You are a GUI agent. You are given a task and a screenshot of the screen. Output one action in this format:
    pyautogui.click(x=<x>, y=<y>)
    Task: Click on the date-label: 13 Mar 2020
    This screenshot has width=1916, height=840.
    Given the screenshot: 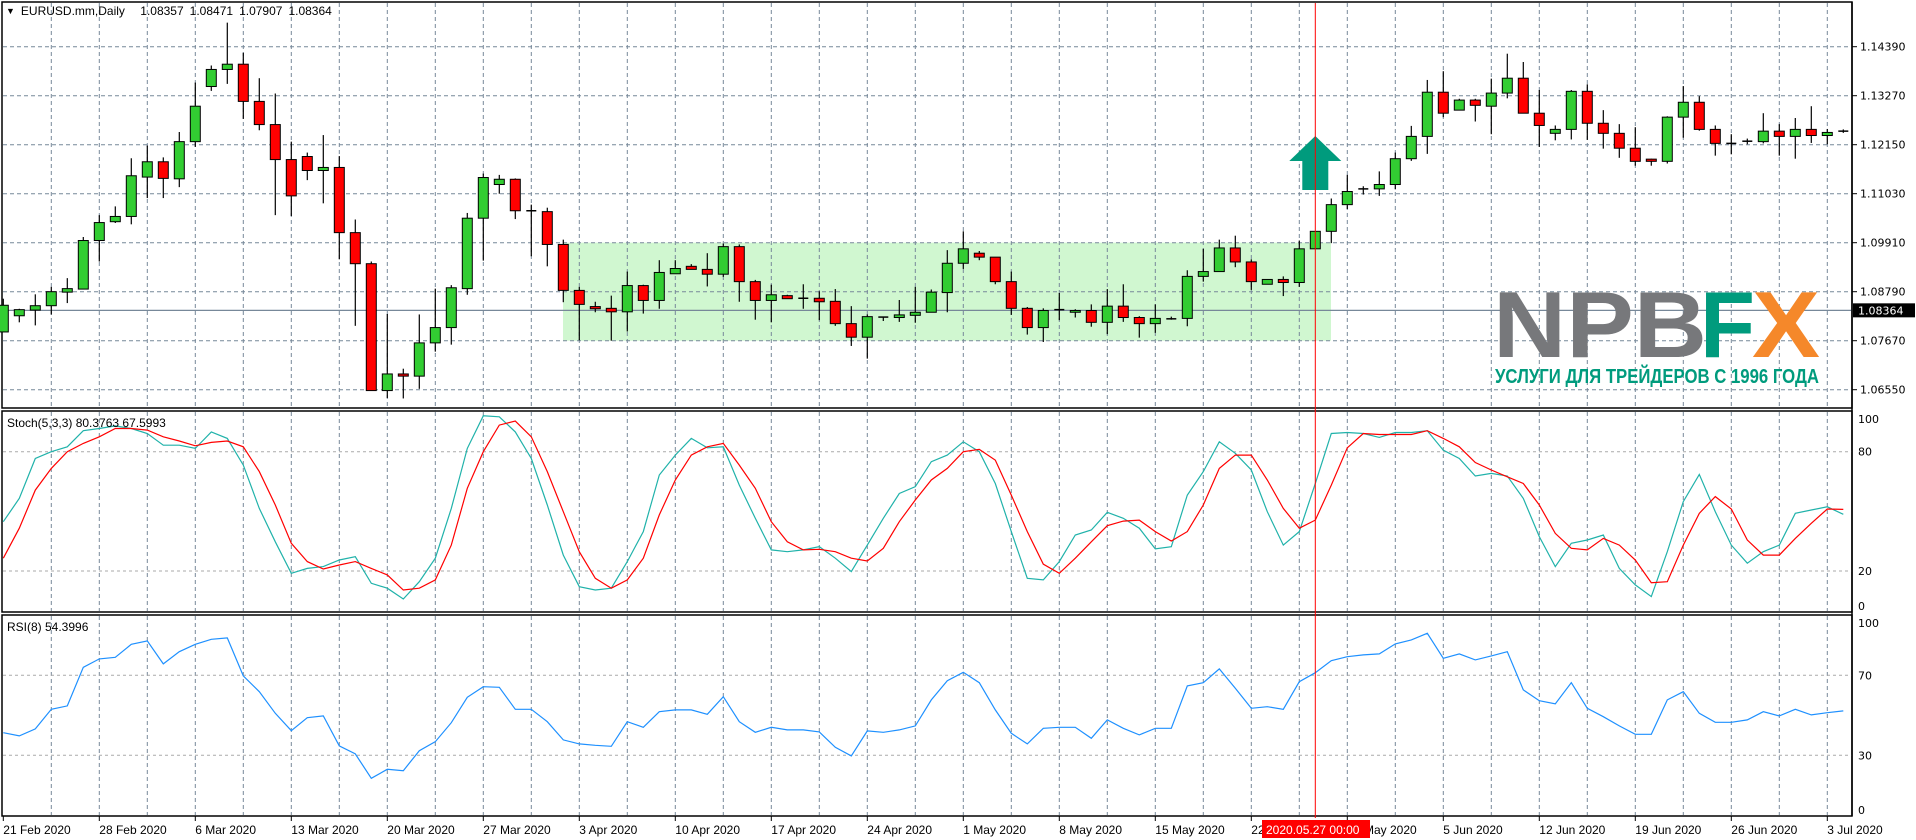 What is the action you would take?
    pyautogui.click(x=325, y=830)
    